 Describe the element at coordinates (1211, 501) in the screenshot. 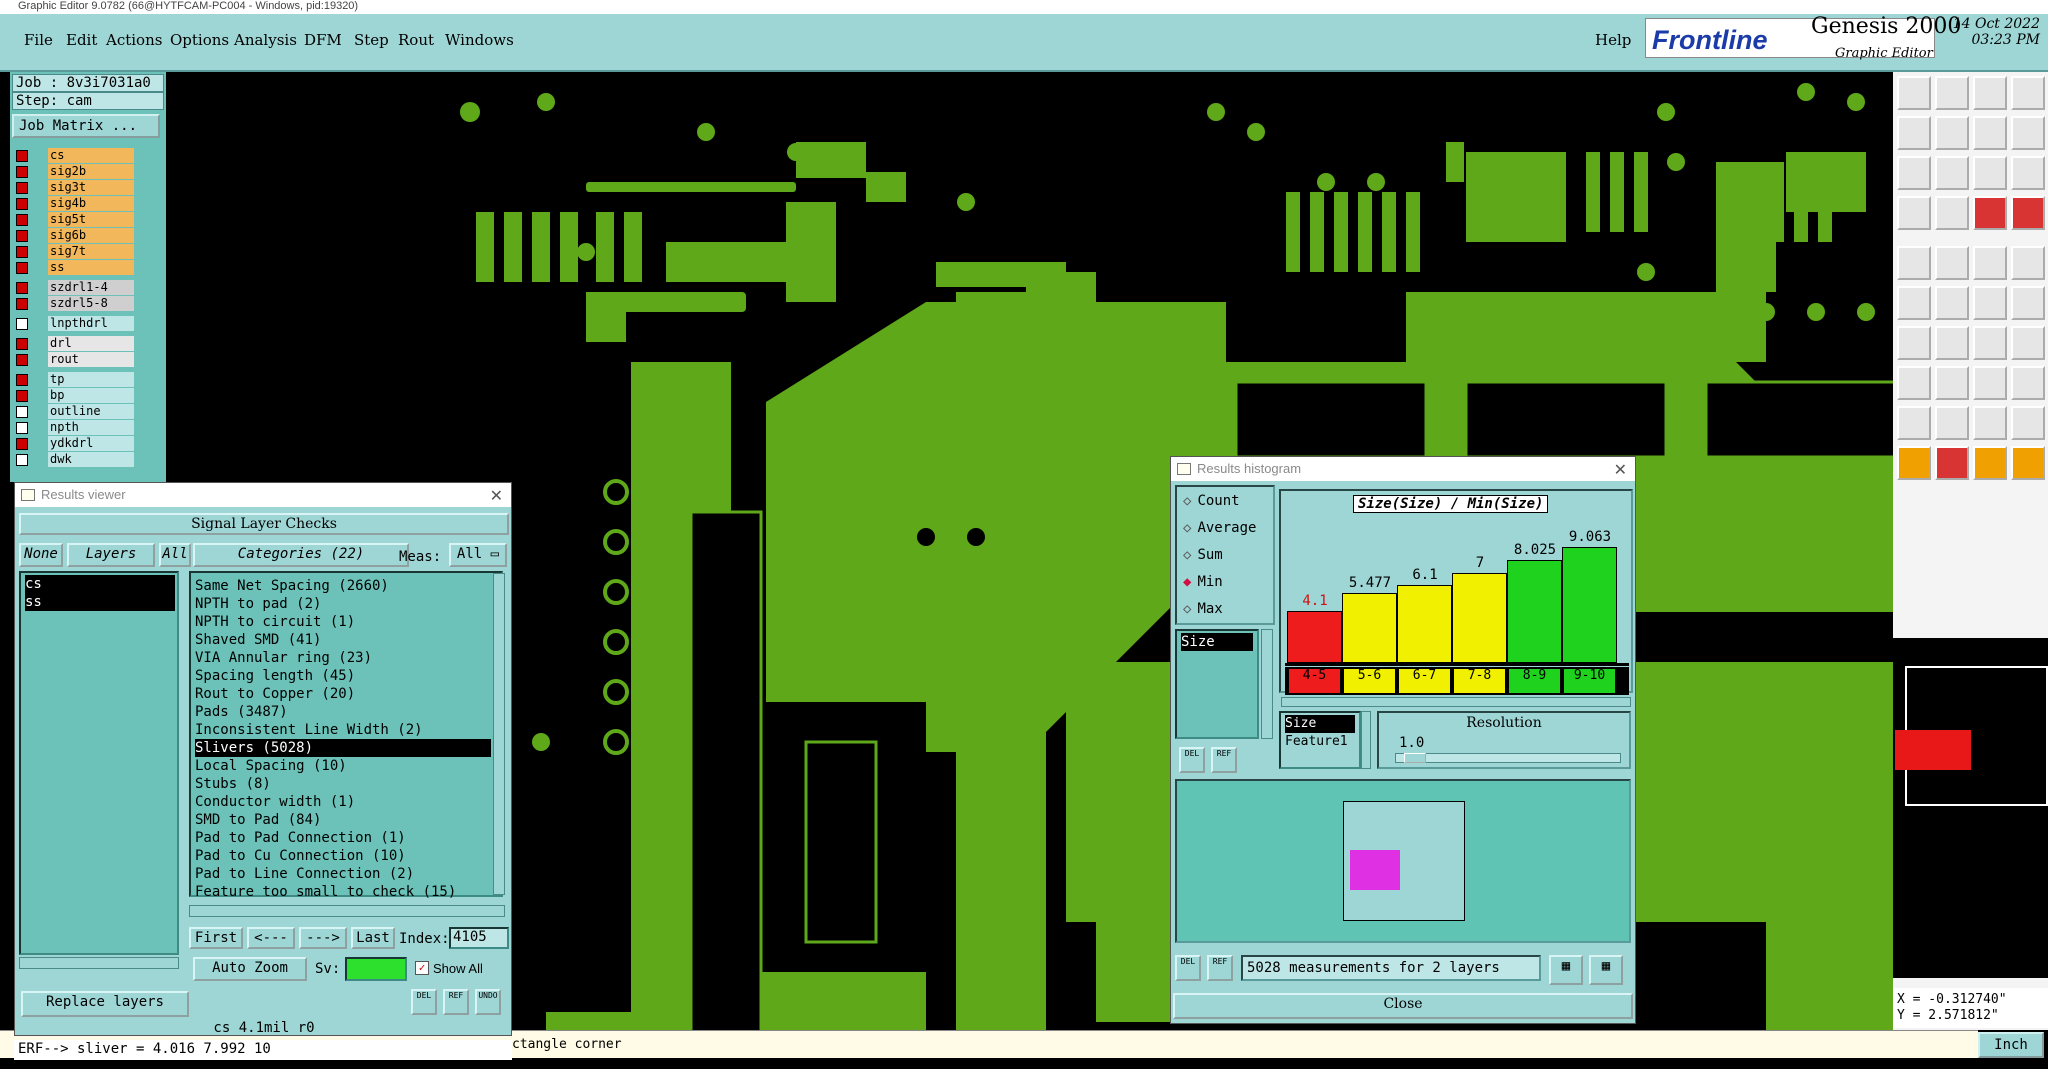

I see `mode-radio: ◇ Count` at that location.